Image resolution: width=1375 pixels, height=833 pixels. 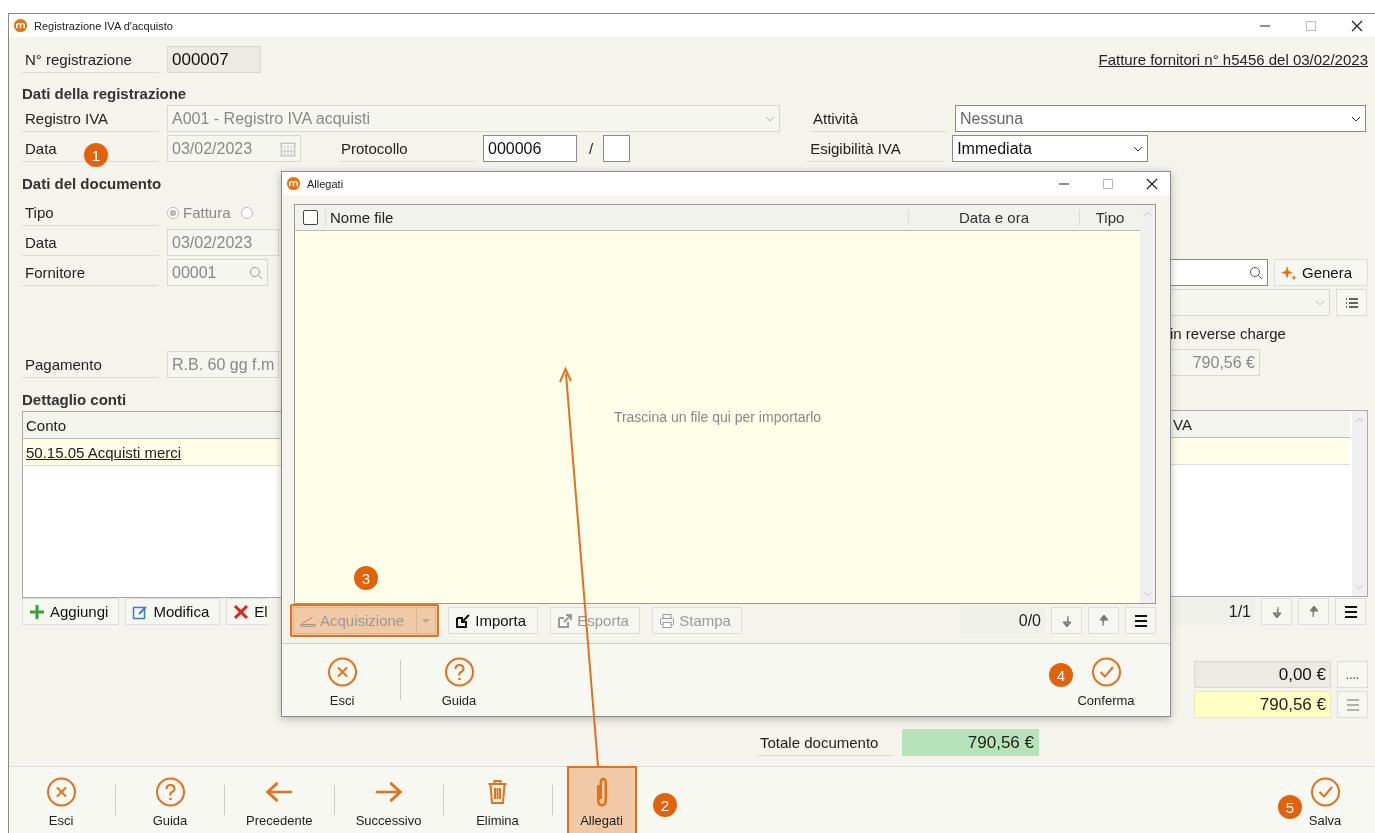 I want to click on pager-count: 0/0, so click(x=1002, y=620).